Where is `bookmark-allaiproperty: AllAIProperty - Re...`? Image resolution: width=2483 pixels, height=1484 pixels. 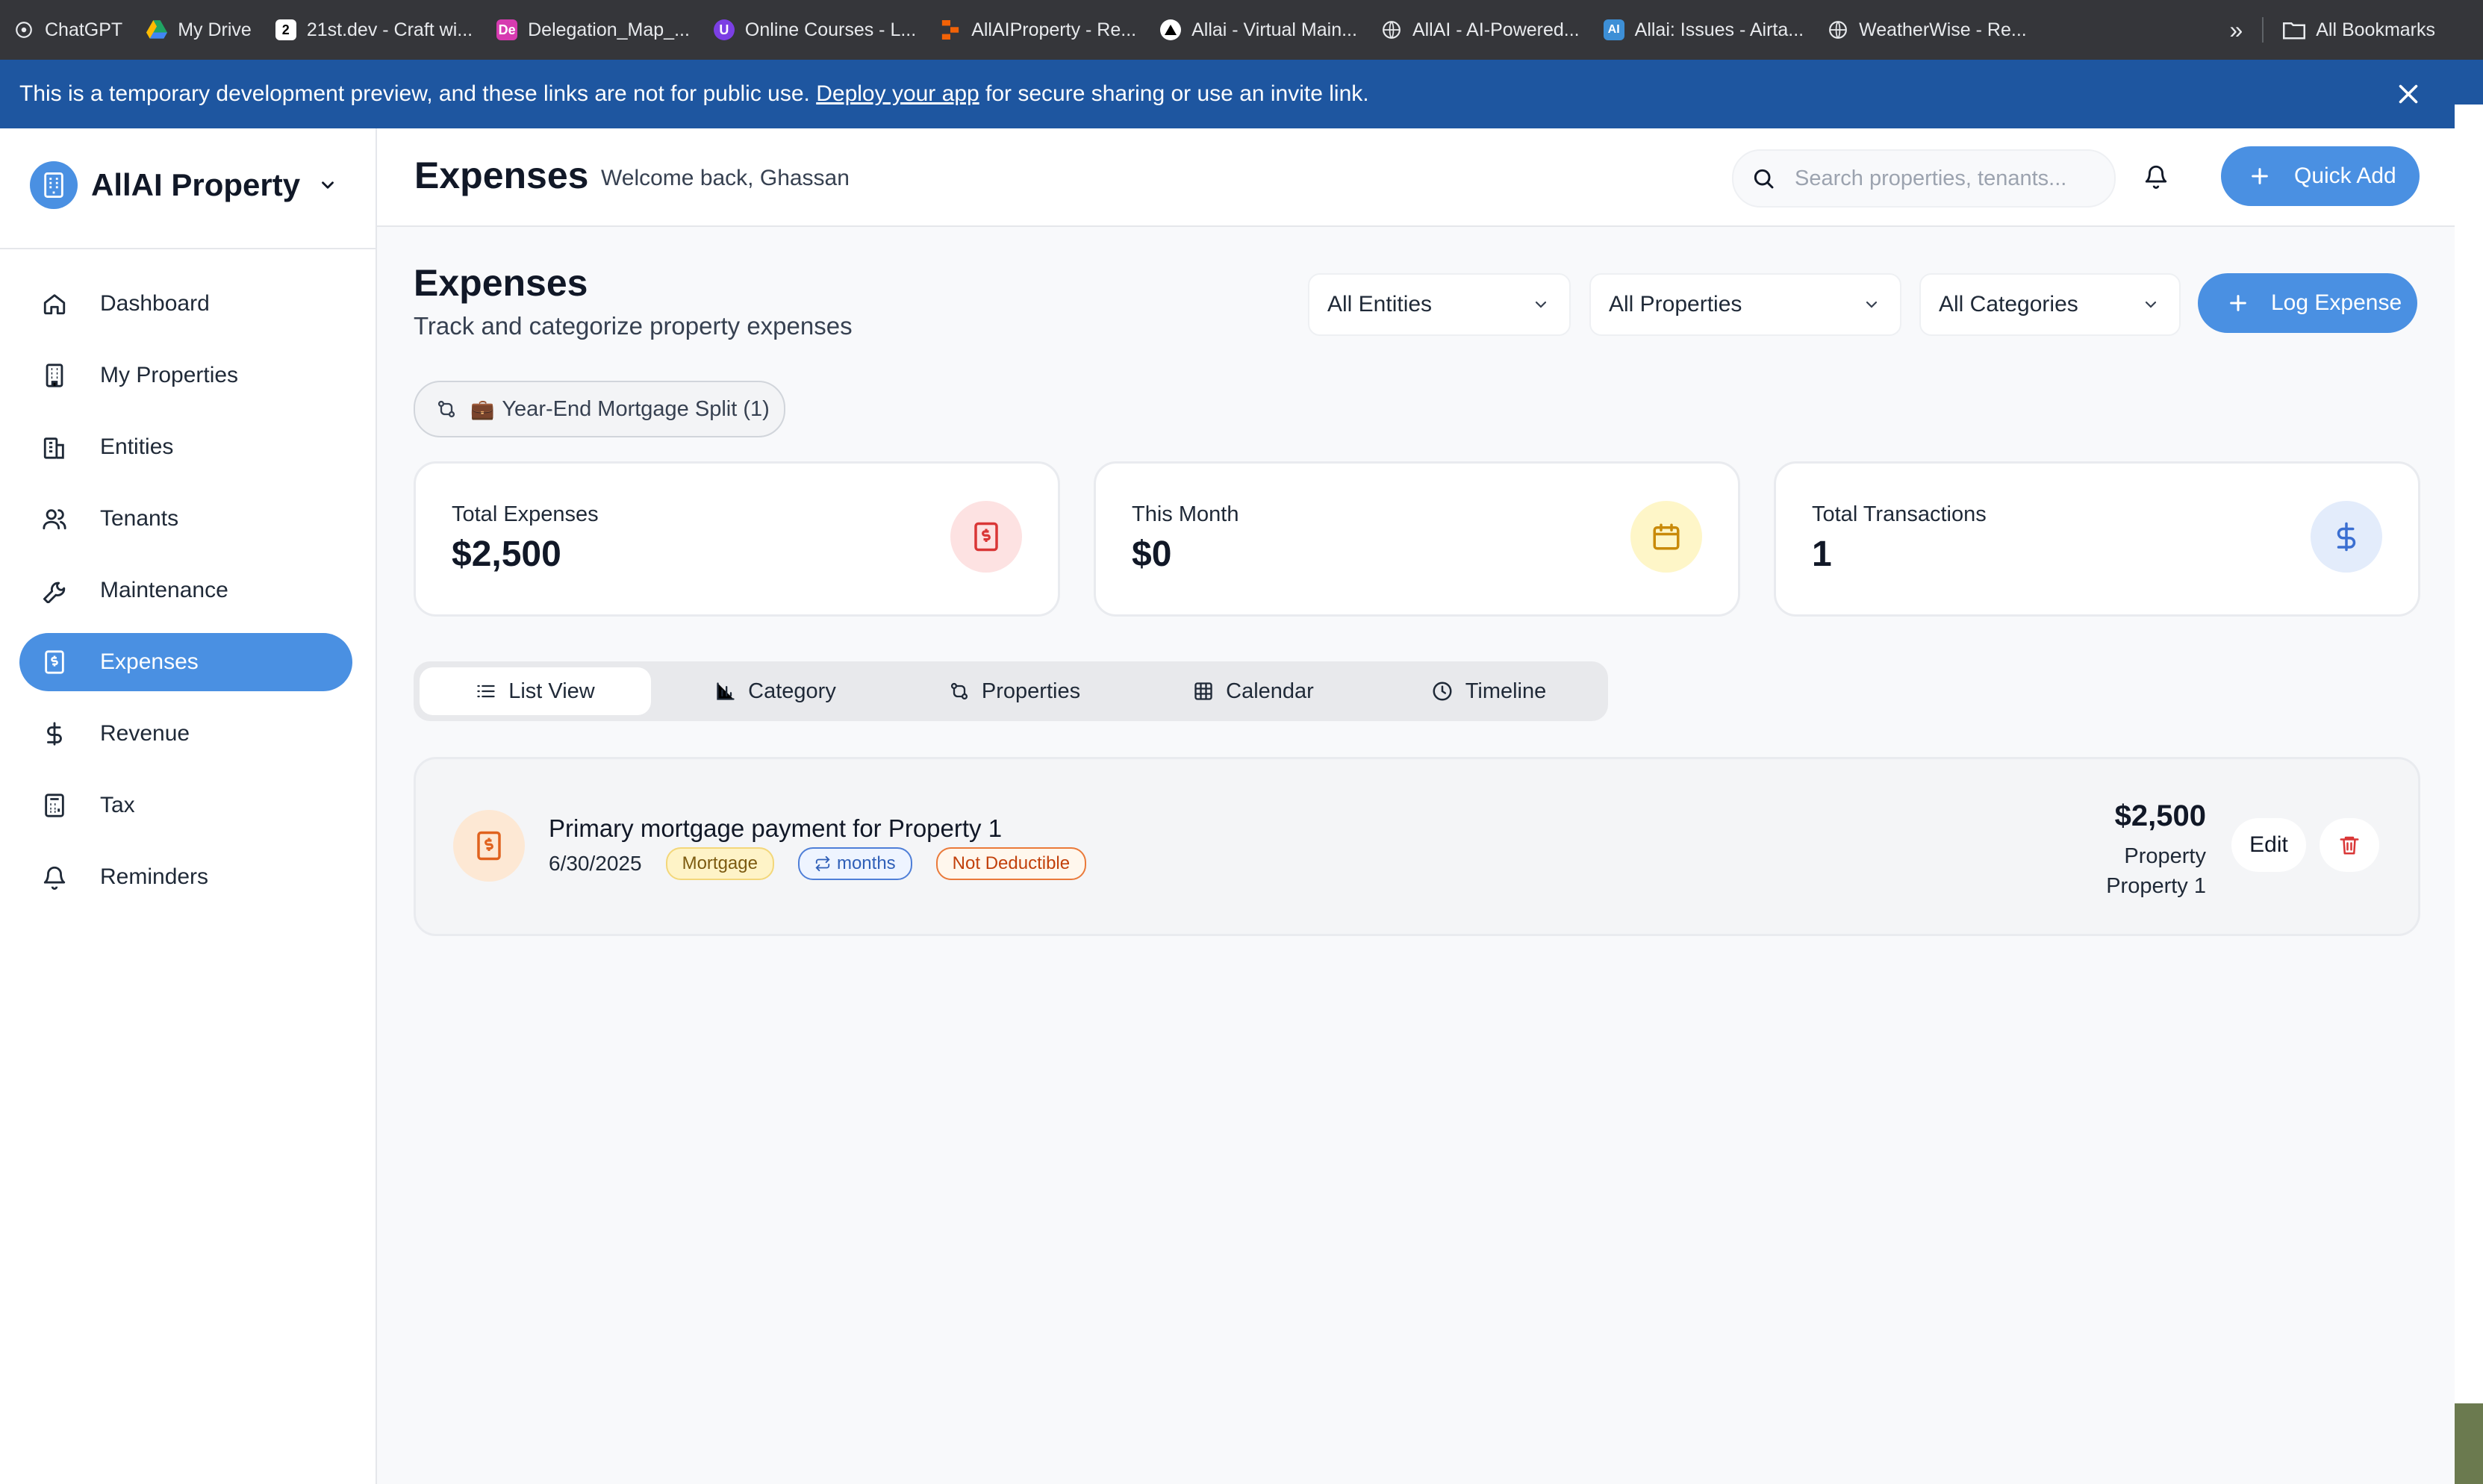
bookmark-allaiproperty: AllAIProperty - Re... is located at coordinates (1038, 30).